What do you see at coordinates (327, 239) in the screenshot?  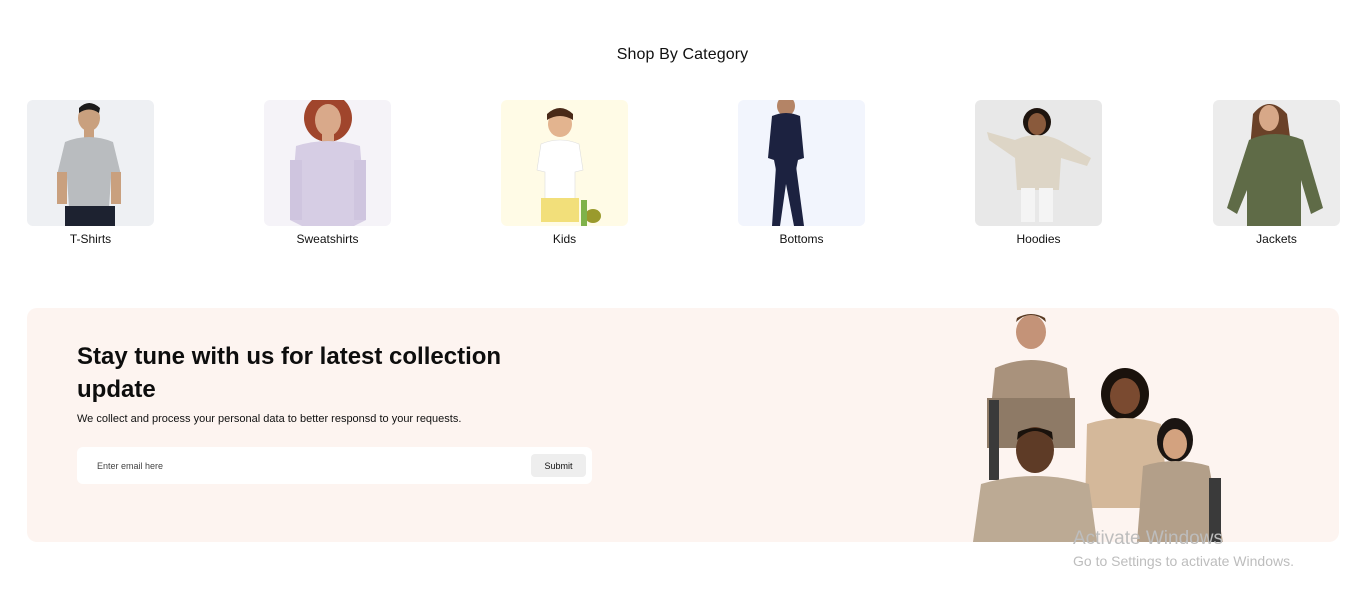 I see `category-label: Sweatshirts` at bounding box center [327, 239].